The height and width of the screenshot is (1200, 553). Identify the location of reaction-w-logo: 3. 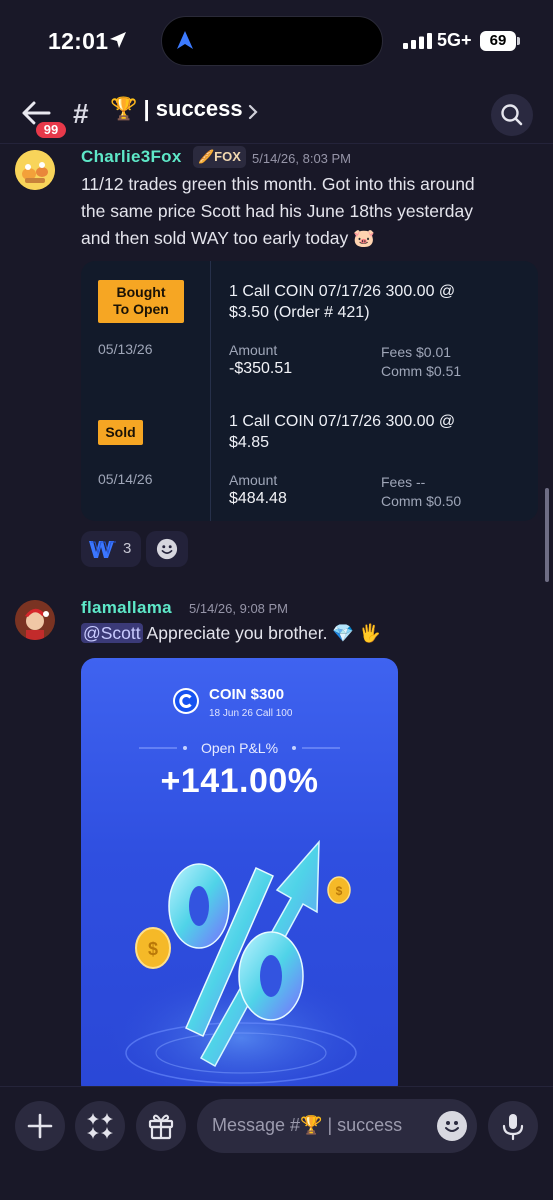
(111, 549).